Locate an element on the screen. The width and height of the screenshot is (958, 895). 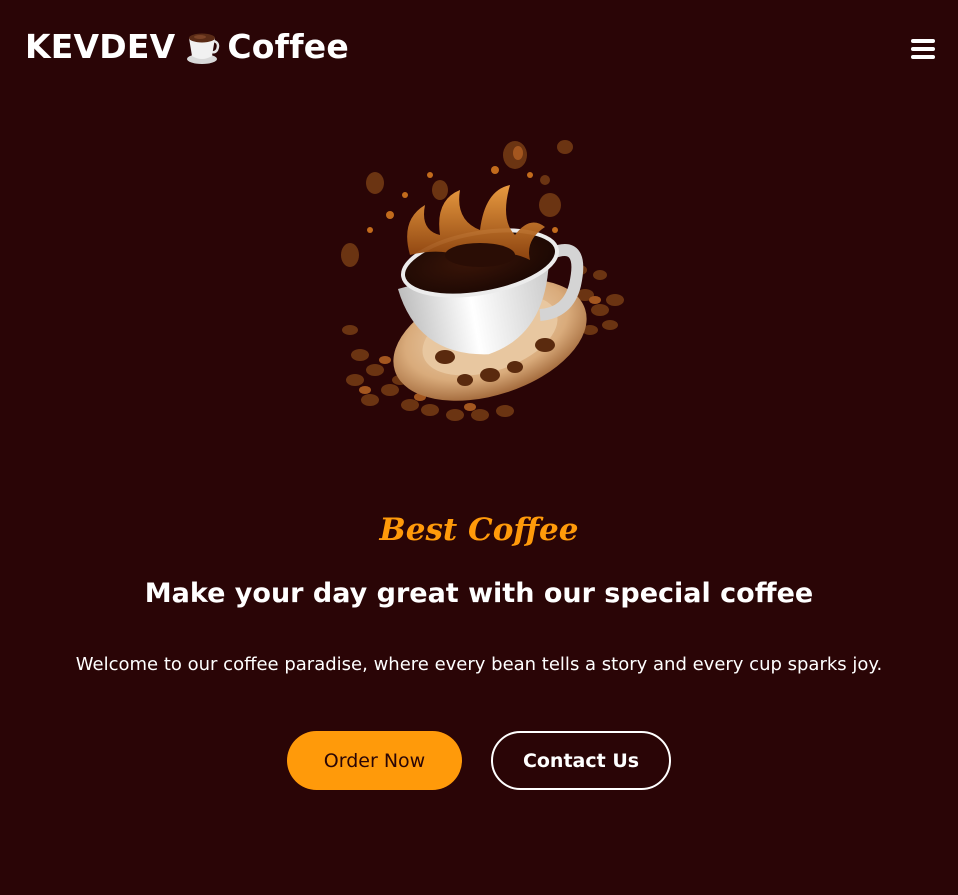
contact-us-button: Contact Us is located at coordinates (581, 760).